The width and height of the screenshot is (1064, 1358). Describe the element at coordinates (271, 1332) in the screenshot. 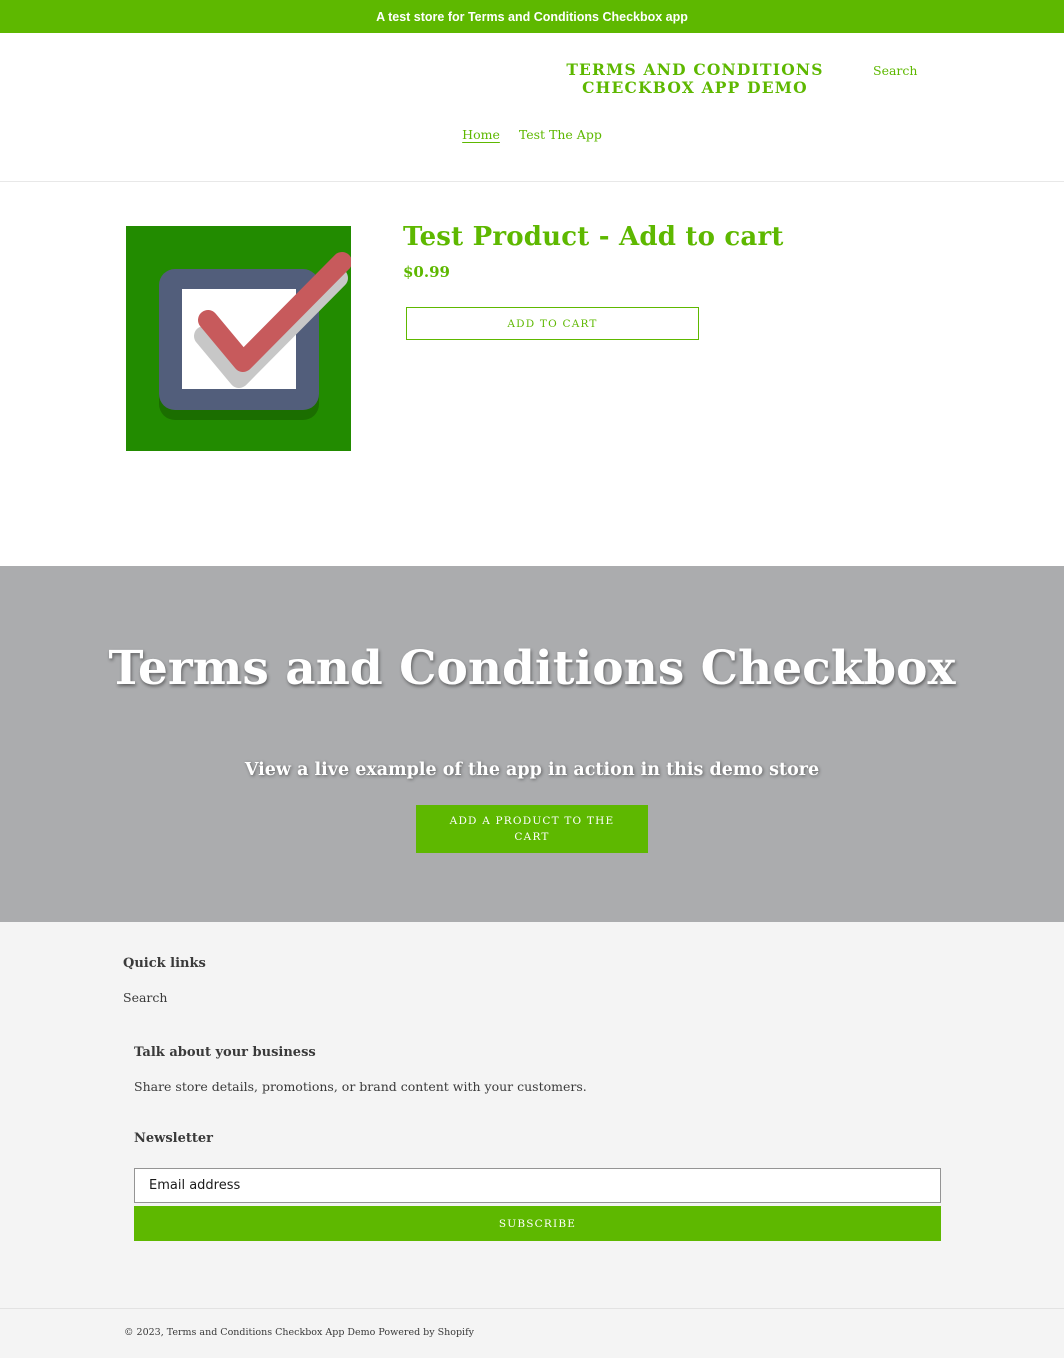

I see `copyright-store-link: Terms and Conditions Checkbox App Demo` at that location.